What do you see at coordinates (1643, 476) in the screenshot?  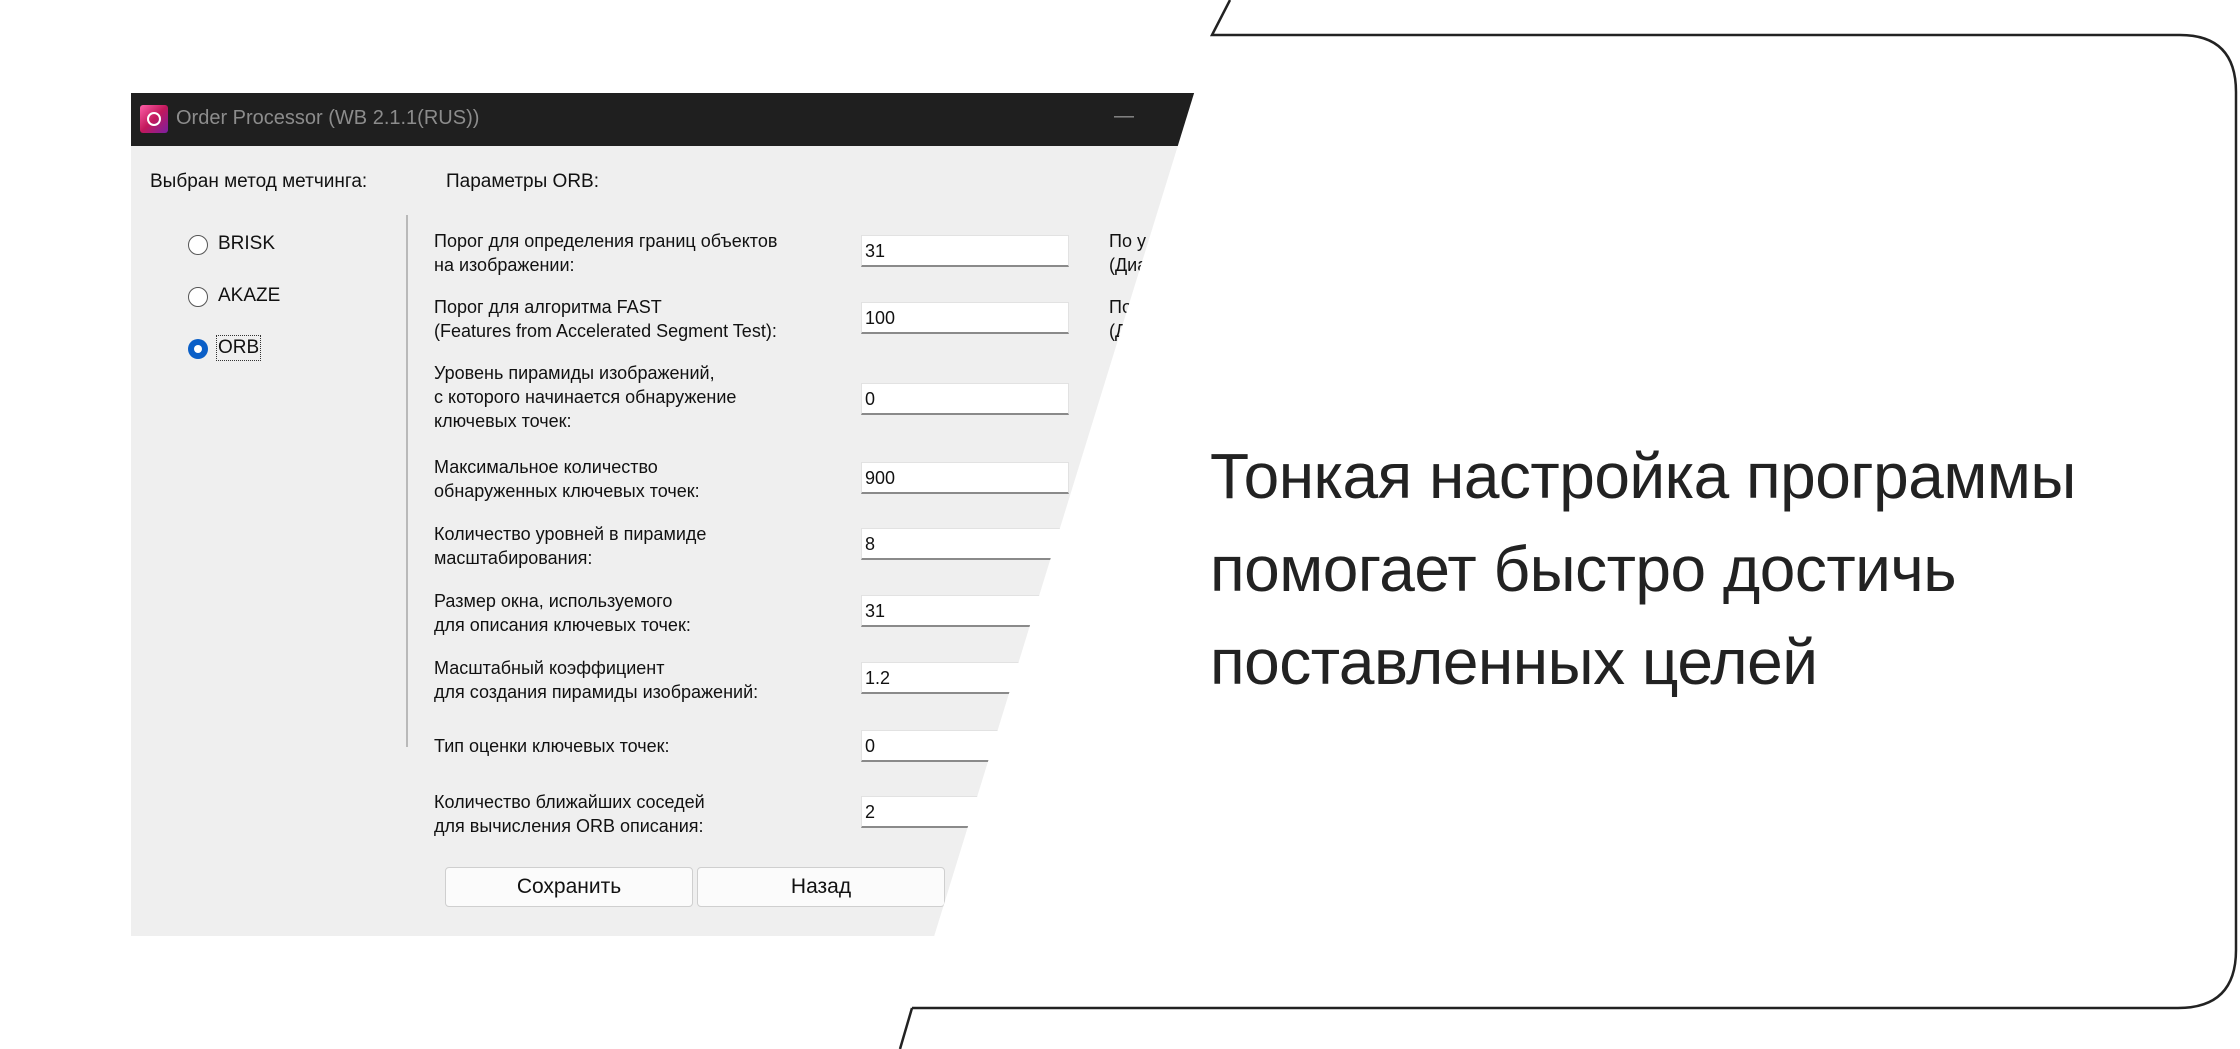 I see `tagline-line: Тонкая настройка программы` at bounding box center [1643, 476].